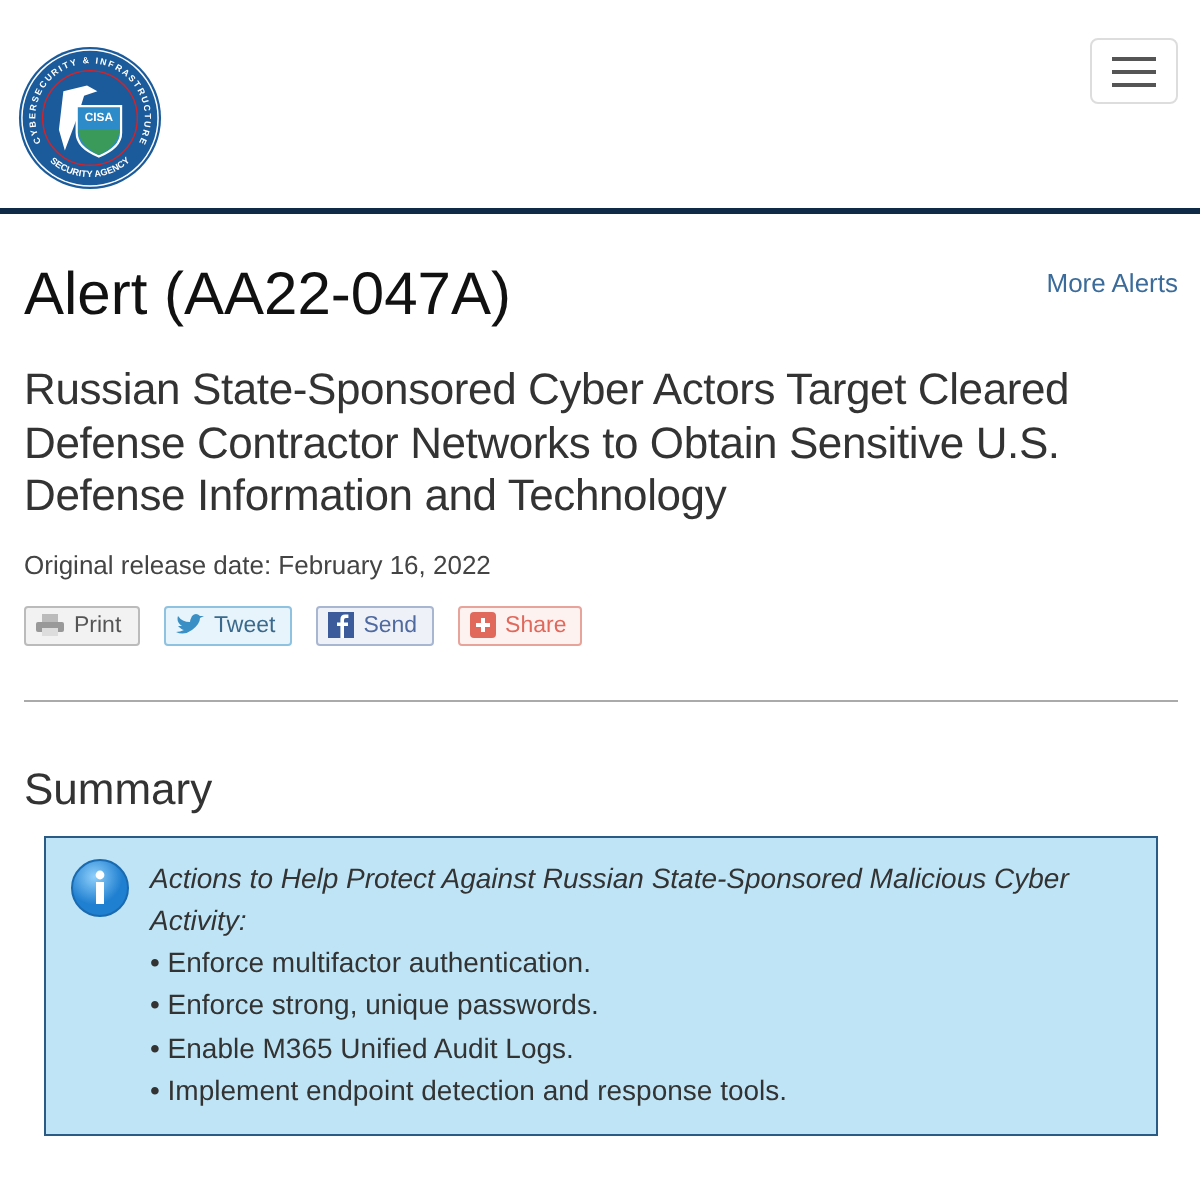  Describe the element at coordinates (374, 625) in the screenshot. I see `send-button: Send` at that location.